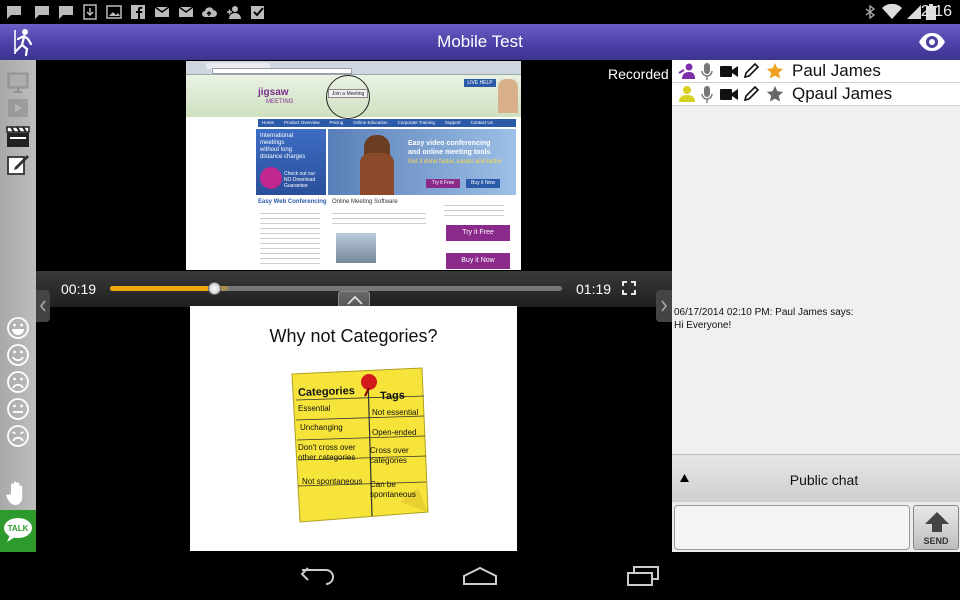 The height and width of the screenshot is (600, 960). I want to click on note-row-4-right: Can be spontaneous, so click(393, 489).